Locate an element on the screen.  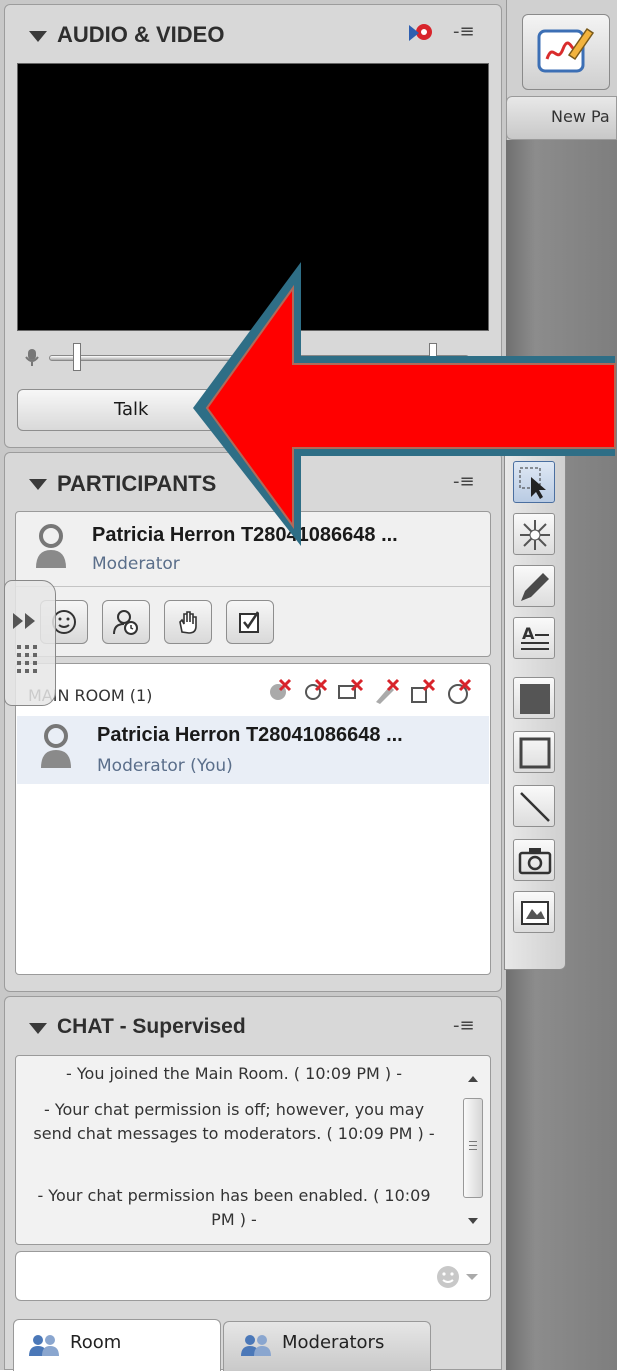
permission-icons is located at coordinates (375, 695).